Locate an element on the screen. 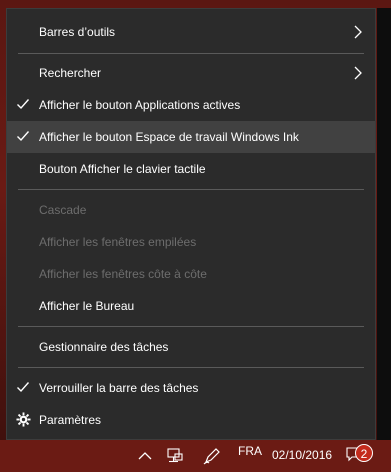  menu-item-cascade: Cascade is located at coordinates (191, 210).